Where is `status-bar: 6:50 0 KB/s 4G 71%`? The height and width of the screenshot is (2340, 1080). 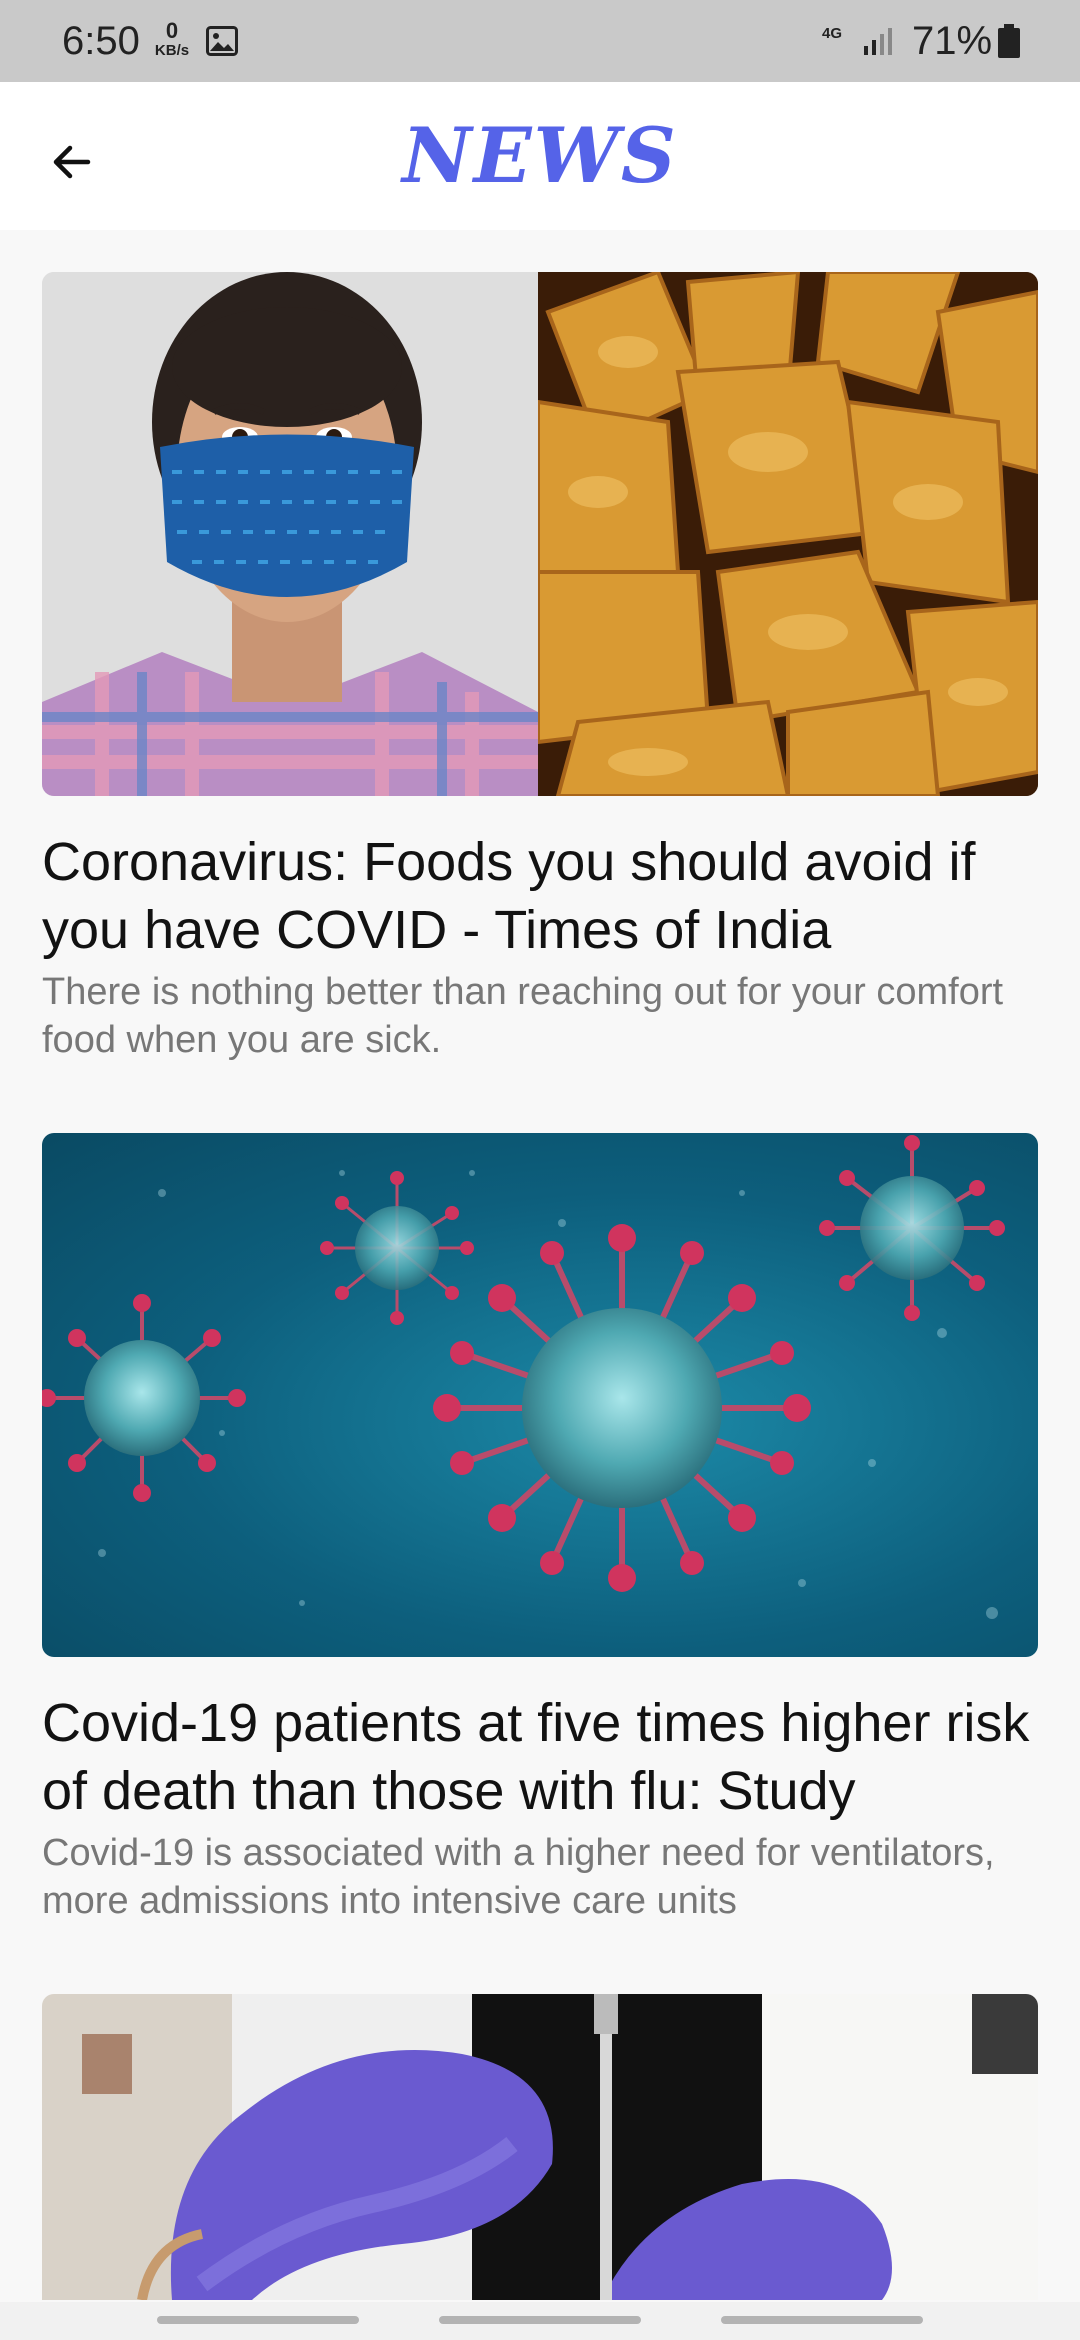
status-bar: 6:50 0 KB/s 4G 71% is located at coordinates (540, 41).